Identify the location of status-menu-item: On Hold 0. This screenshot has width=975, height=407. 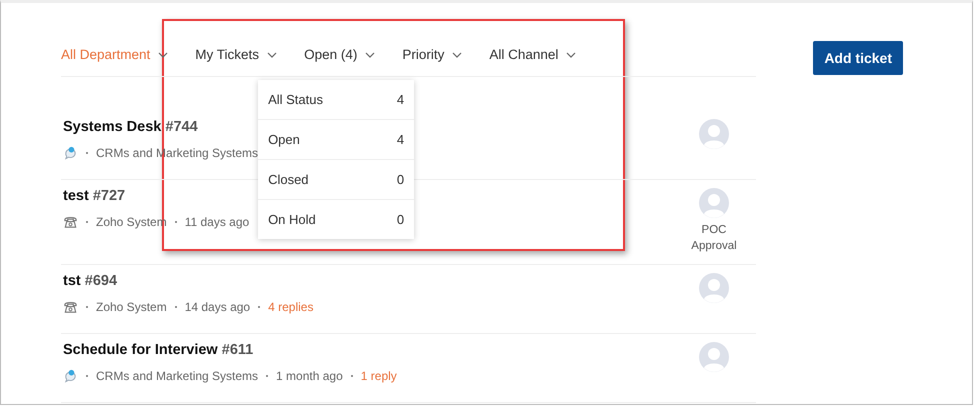
(336, 219).